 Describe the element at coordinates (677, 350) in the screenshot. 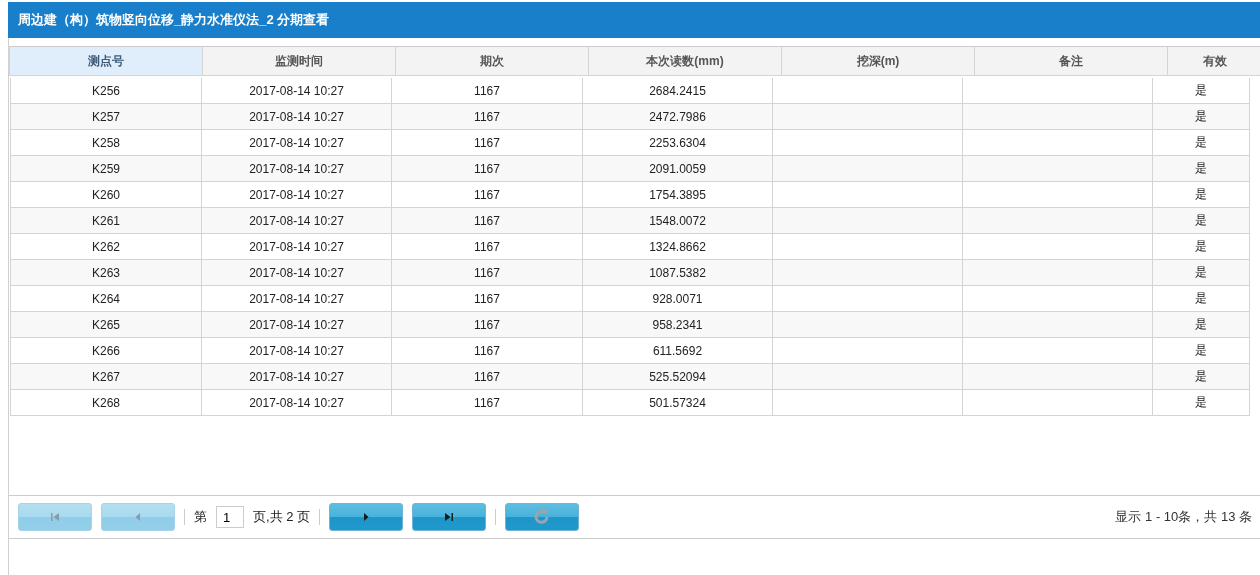

I see `table-cell: 611.5692` at that location.